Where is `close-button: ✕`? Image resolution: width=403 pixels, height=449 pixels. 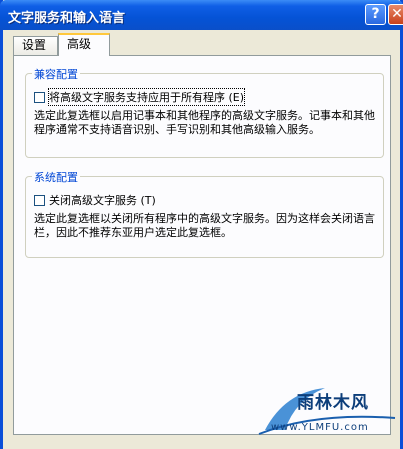 close-button: ✕ is located at coordinates (395, 14).